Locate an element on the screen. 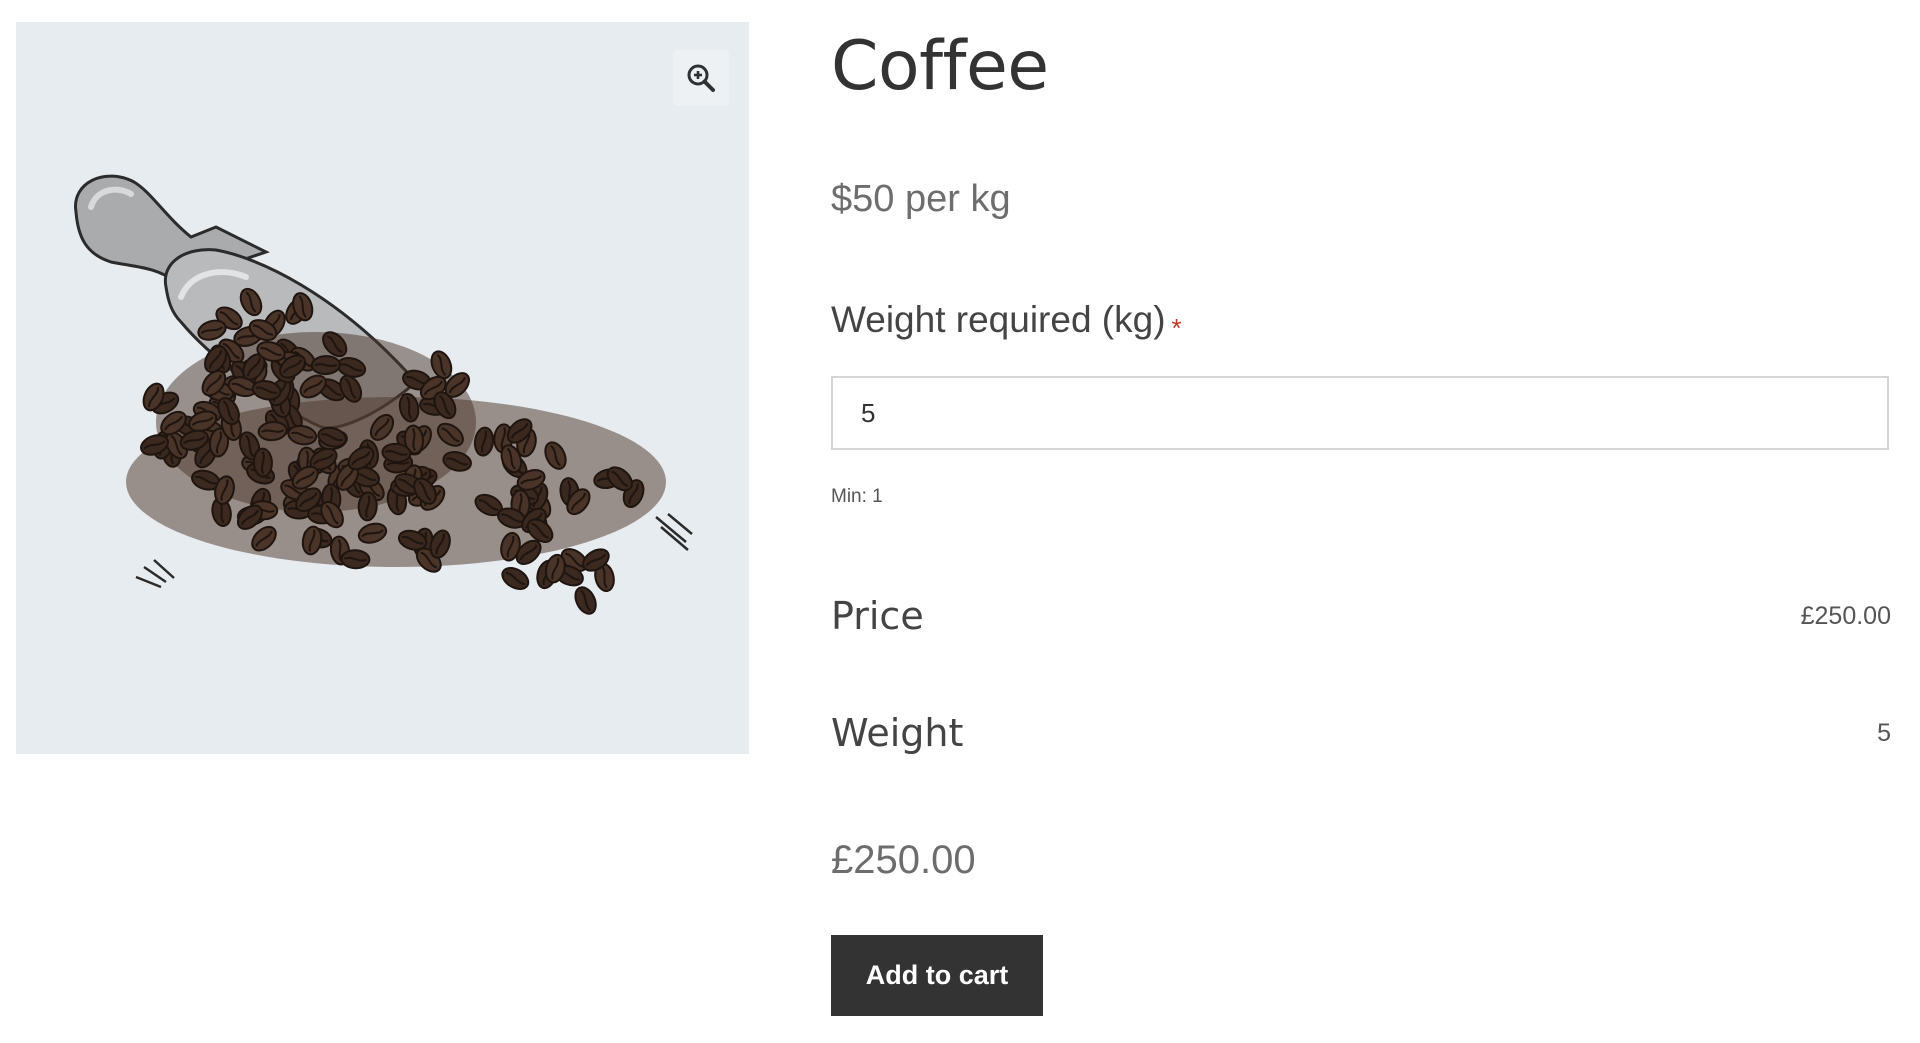 The width and height of the screenshot is (1920, 1043). weight-label: Weight is located at coordinates (897, 733).